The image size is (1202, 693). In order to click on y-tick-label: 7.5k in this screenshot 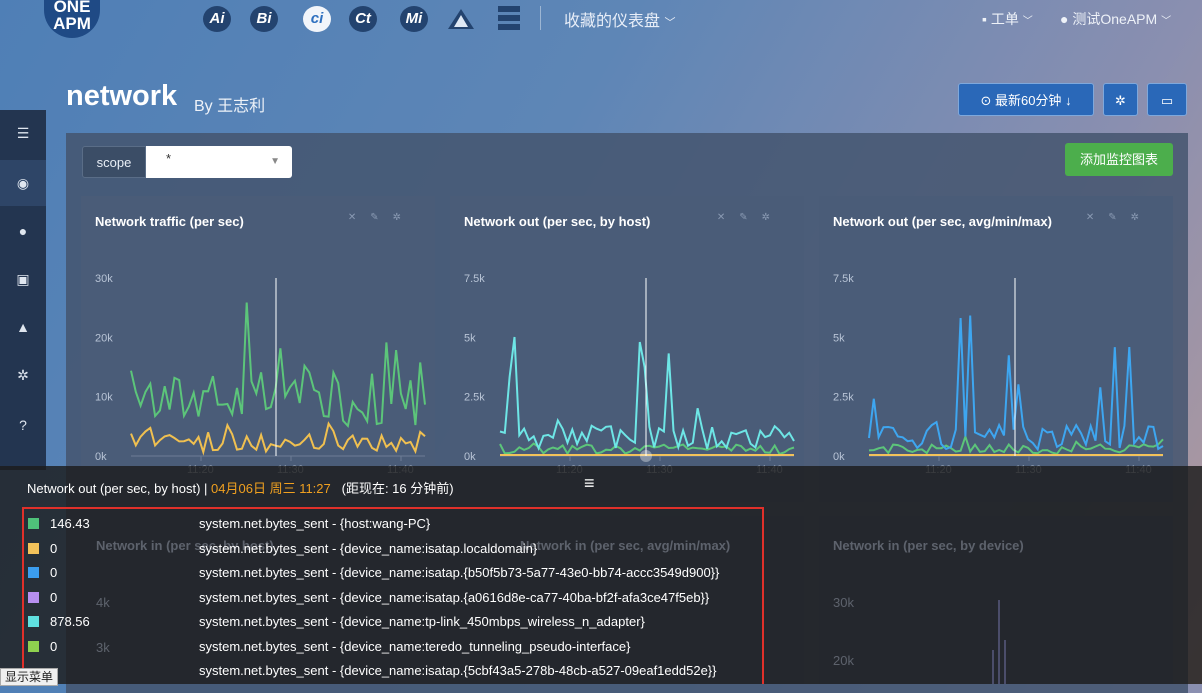, I will do `click(843, 279)`.